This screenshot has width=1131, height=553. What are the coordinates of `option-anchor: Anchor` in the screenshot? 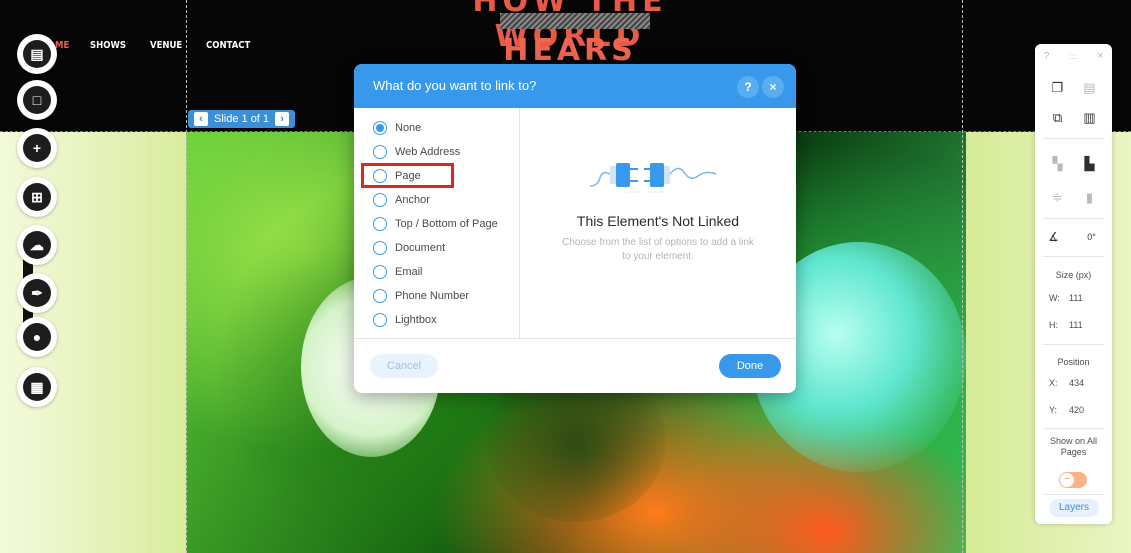 It's located at (401, 200).